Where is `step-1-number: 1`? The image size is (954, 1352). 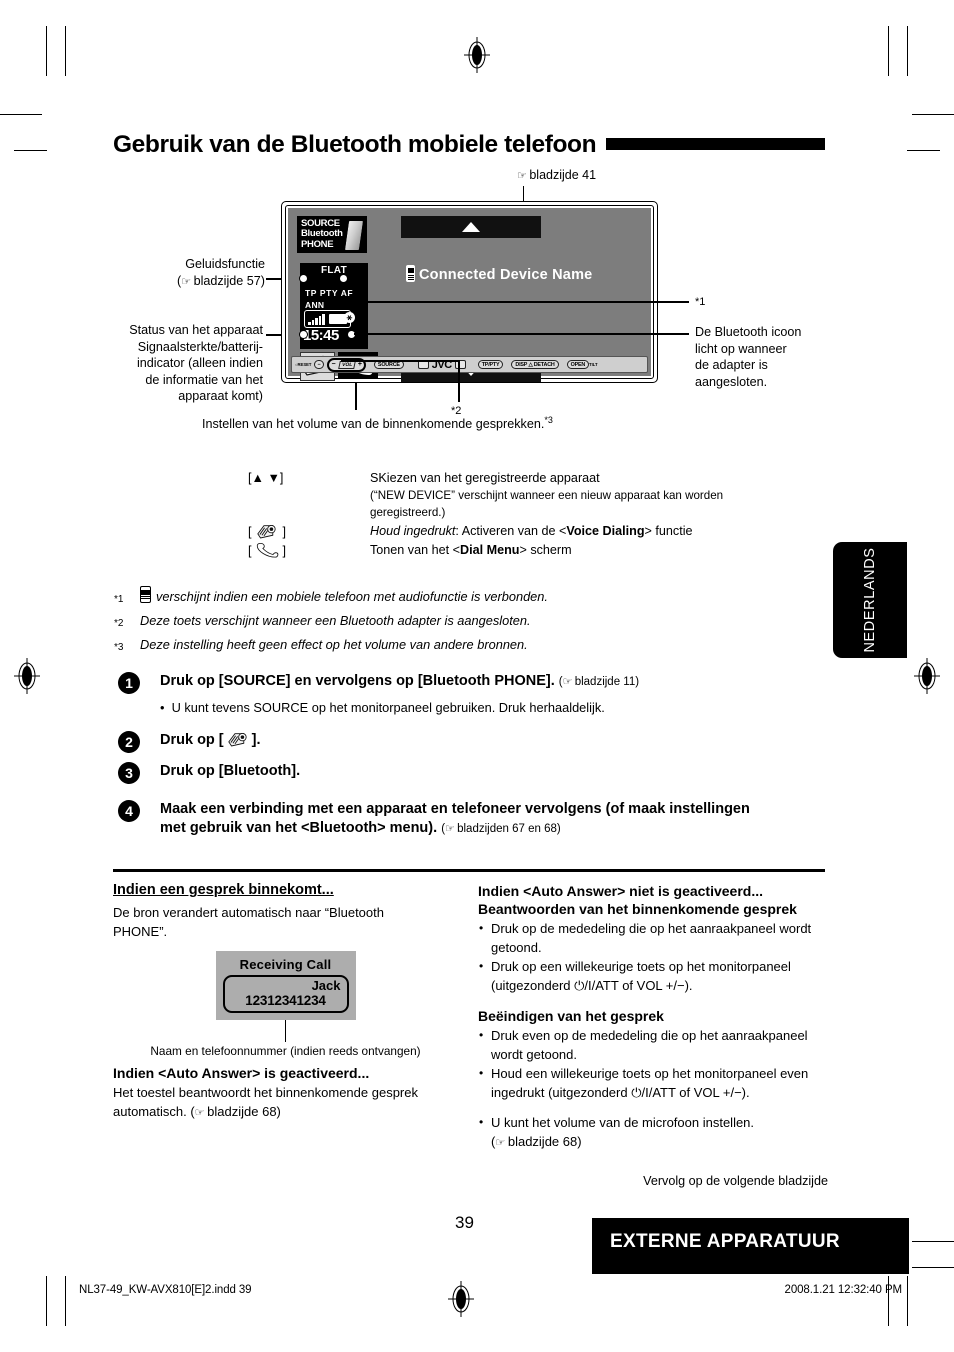
step-1-number: 1 is located at coordinates (129, 683).